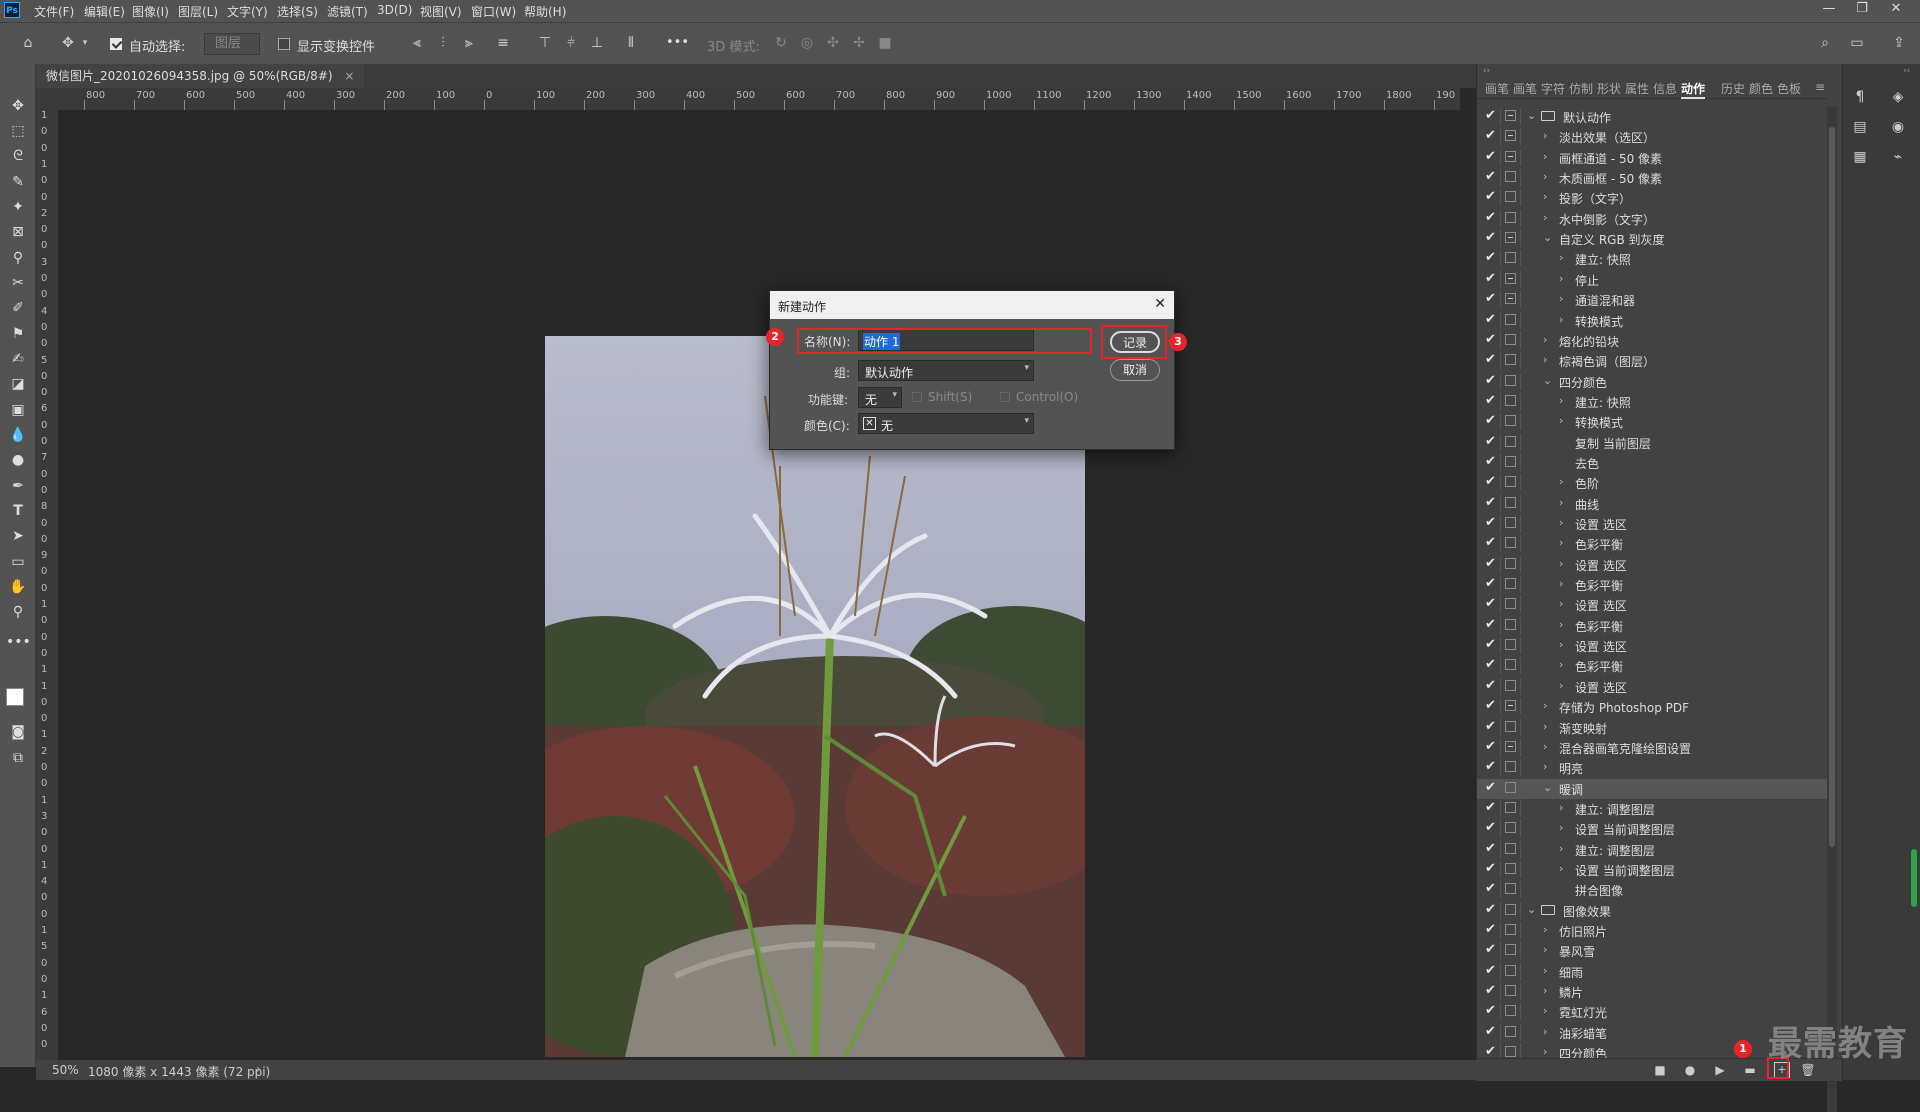  Describe the element at coordinates (1652, 137) in the screenshot. I see `action-row: ✔ › 淡出效果（选区）` at that location.